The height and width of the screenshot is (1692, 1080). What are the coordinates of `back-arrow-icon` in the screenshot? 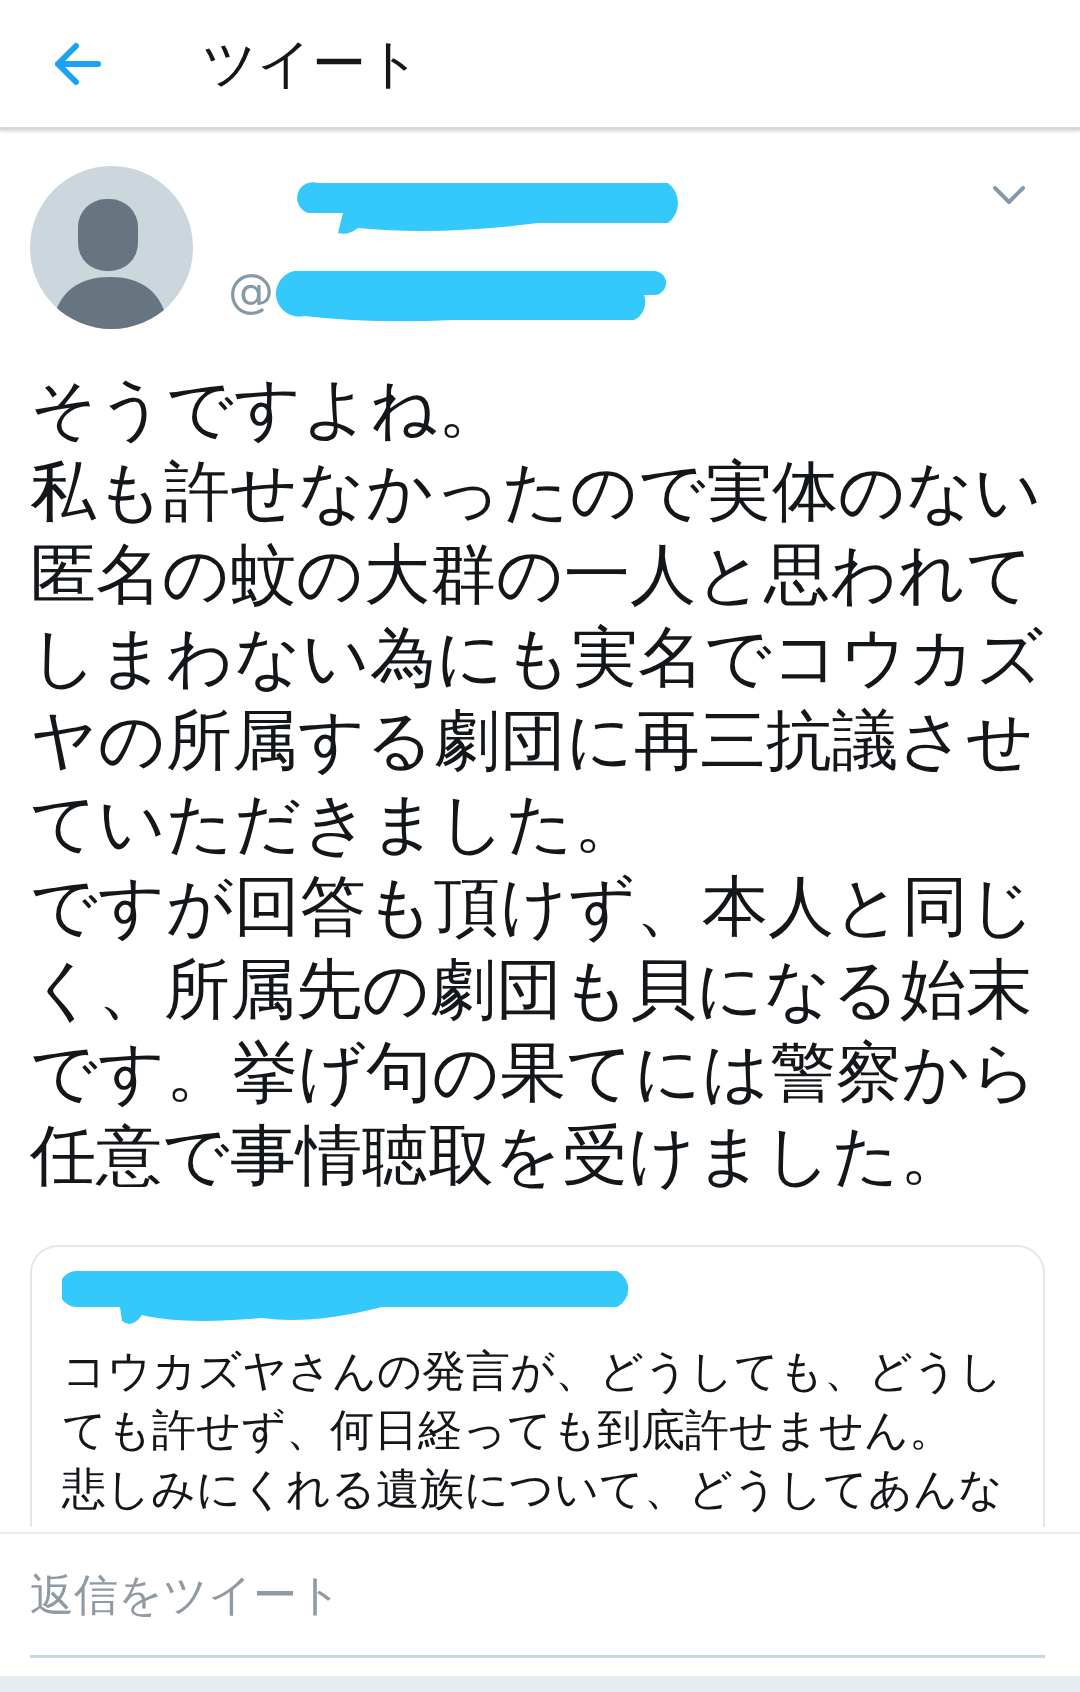 It's located at (77, 63).